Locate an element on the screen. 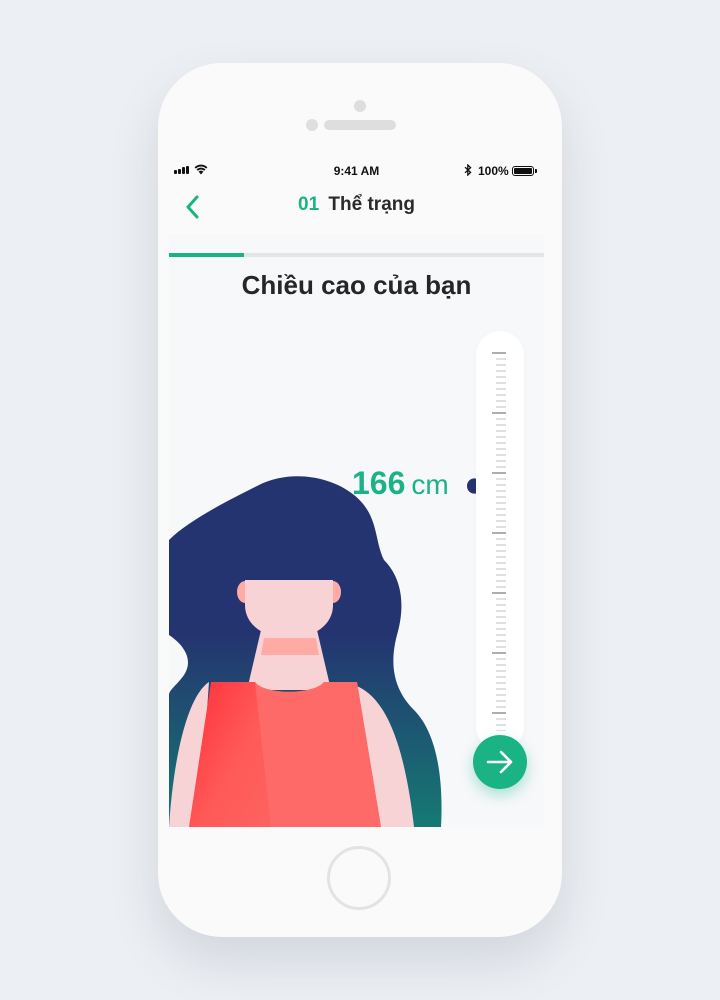  bluetooth-icon is located at coordinates (468, 170).